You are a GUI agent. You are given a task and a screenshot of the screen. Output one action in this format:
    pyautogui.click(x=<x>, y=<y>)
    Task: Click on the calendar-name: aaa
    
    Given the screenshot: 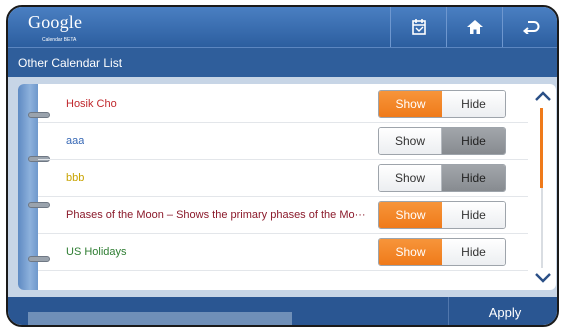 What is the action you would take?
    pyautogui.click(x=75, y=141)
    